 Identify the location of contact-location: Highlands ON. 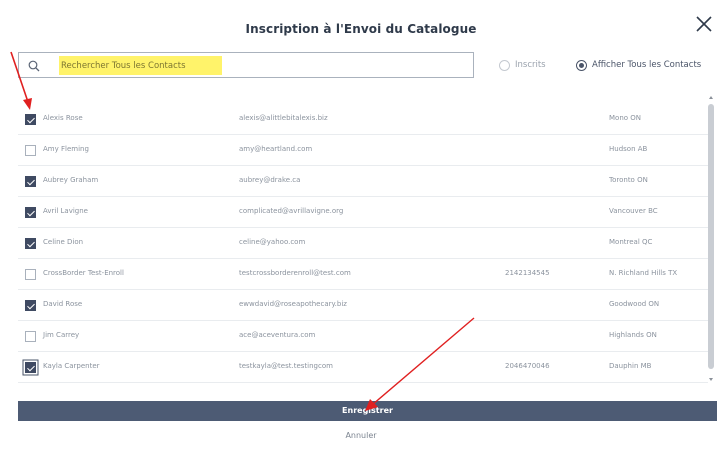
(633, 335).